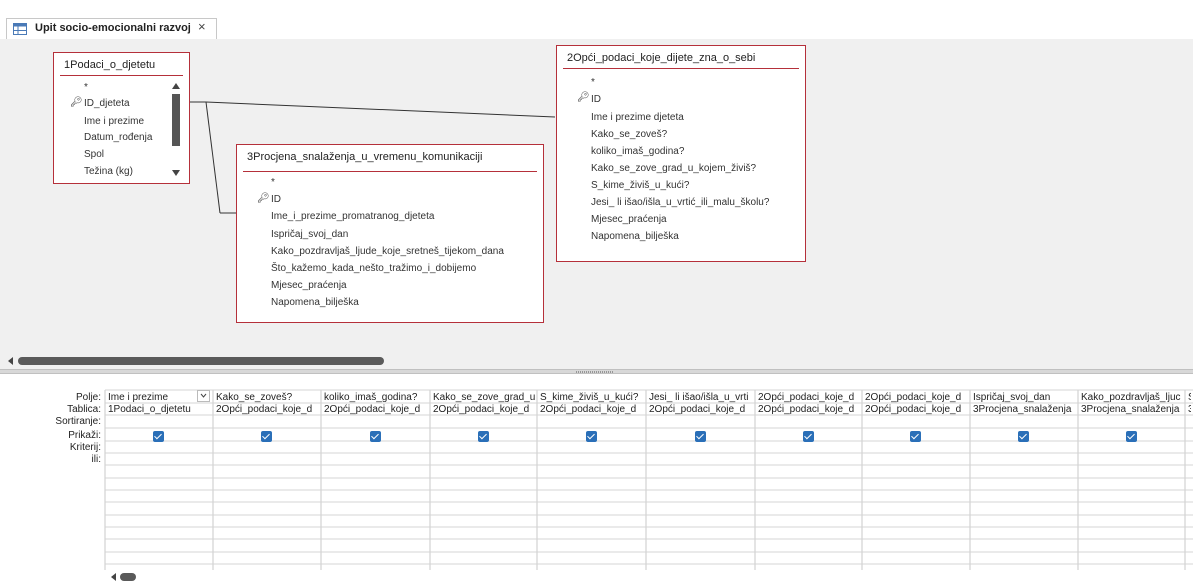 The image size is (1193, 585). Describe the element at coordinates (1189, 409) in the screenshot. I see `grid-table-cell: 3` at that location.